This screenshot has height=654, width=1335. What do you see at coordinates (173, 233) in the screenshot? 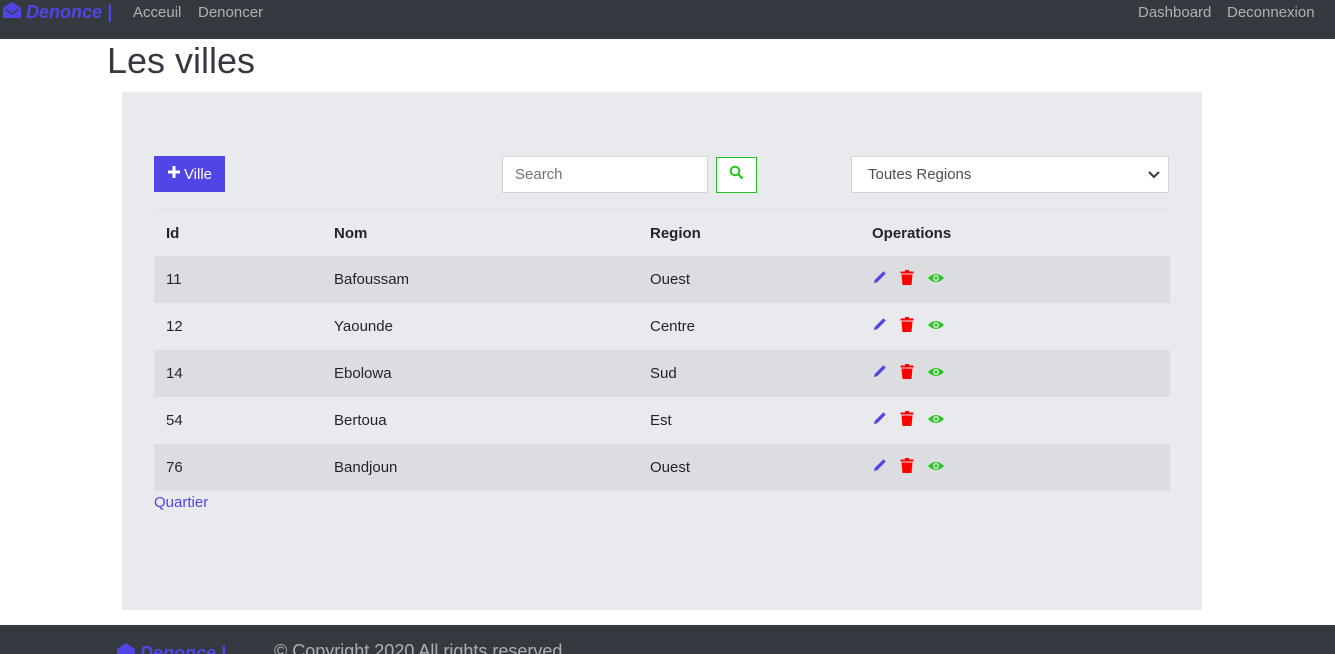
I see `column-header-id: Id` at bounding box center [173, 233].